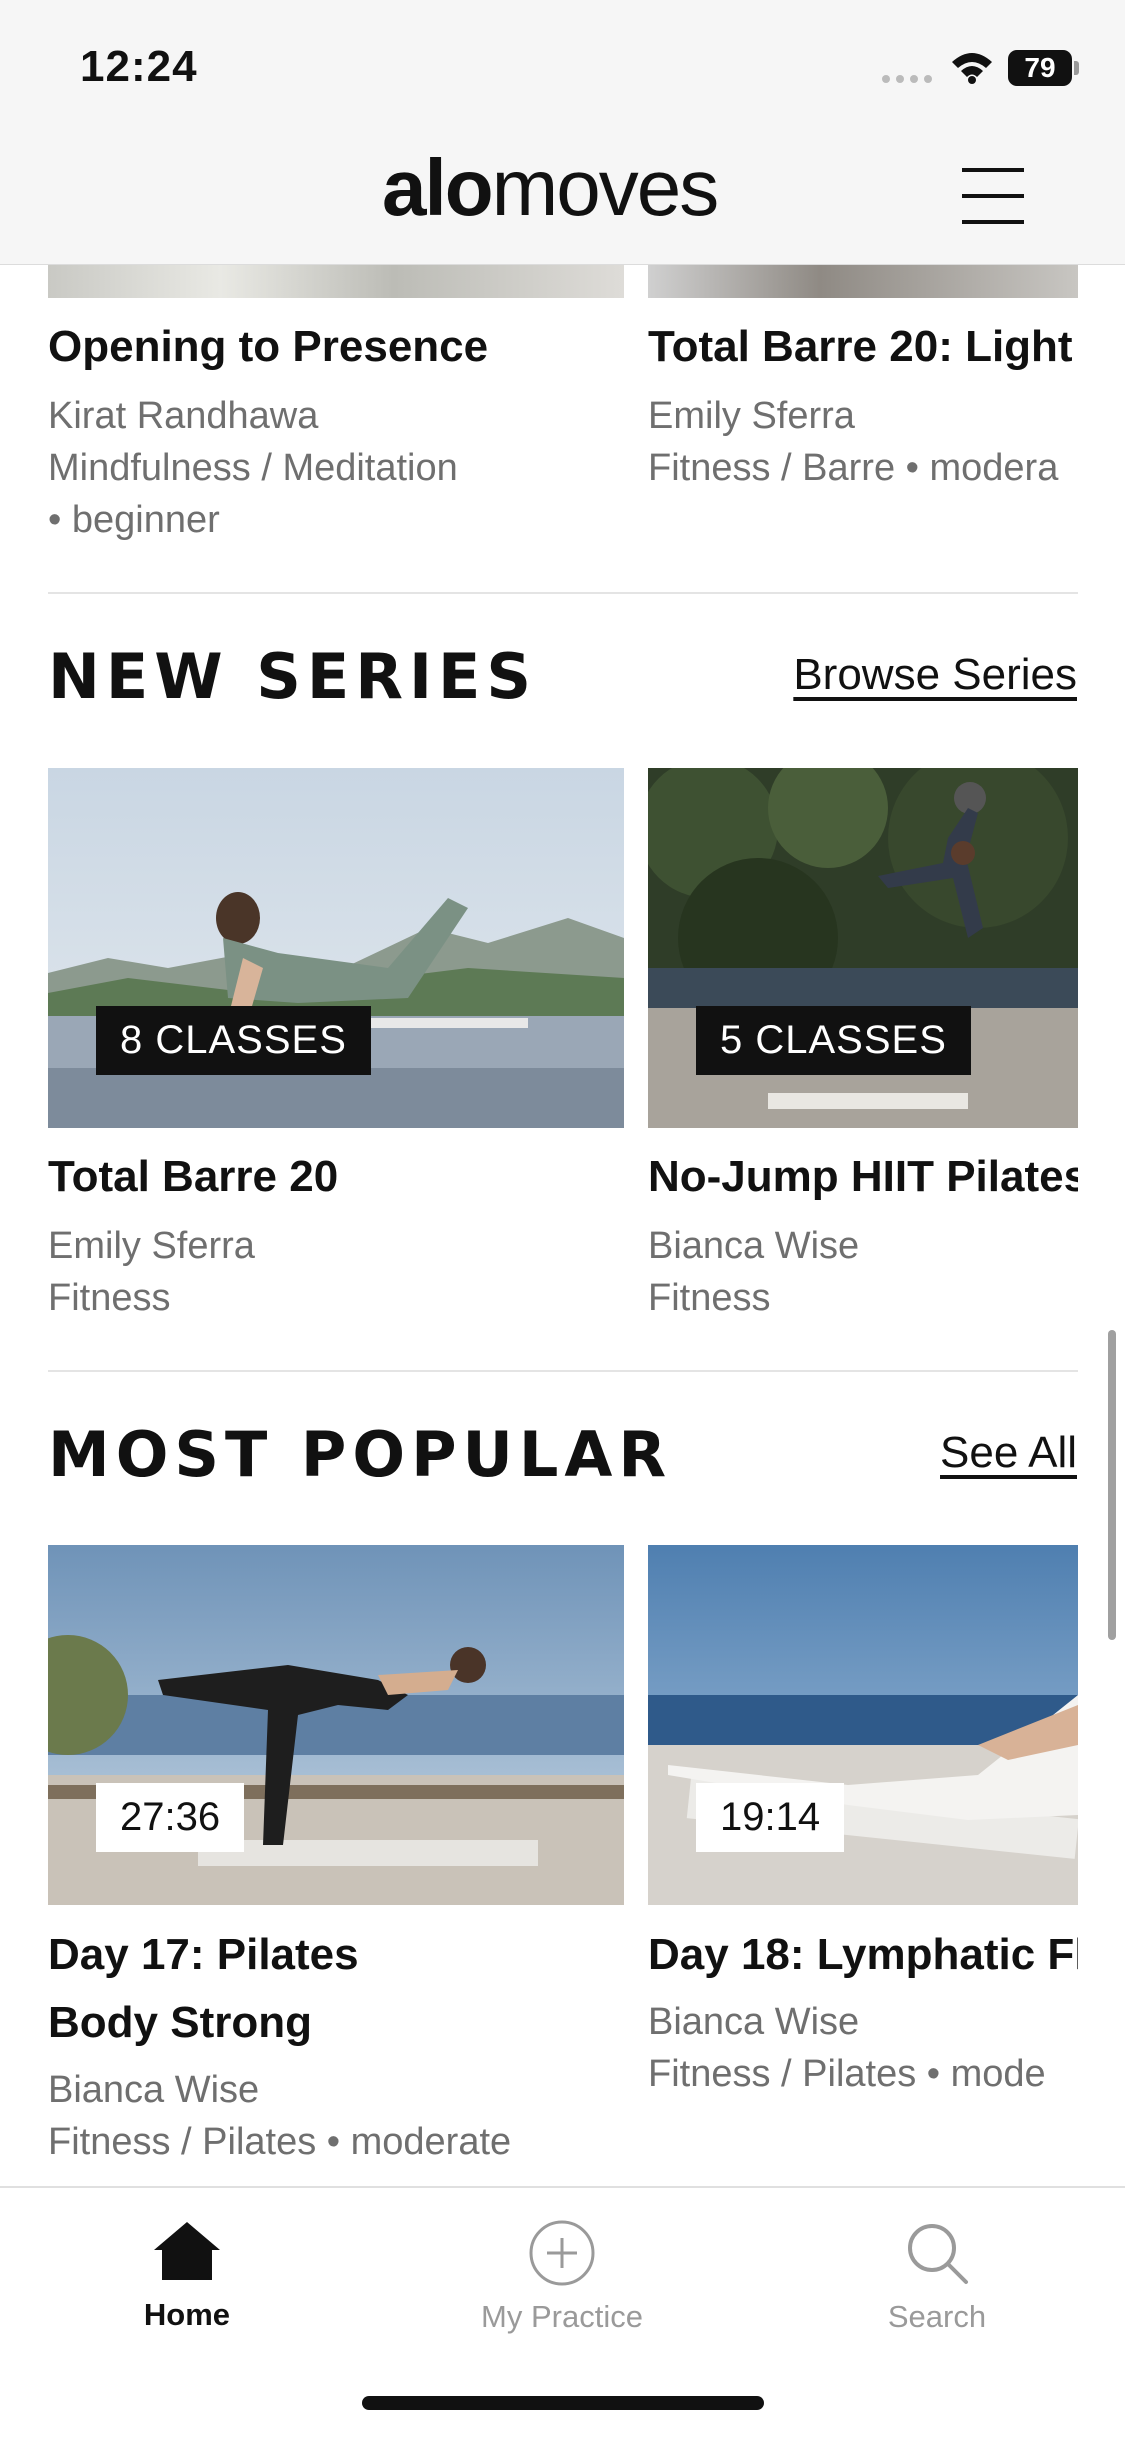  What do you see at coordinates (336, 347) in the screenshot?
I see `card-title: Opening to Presence` at bounding box center [336, 347].